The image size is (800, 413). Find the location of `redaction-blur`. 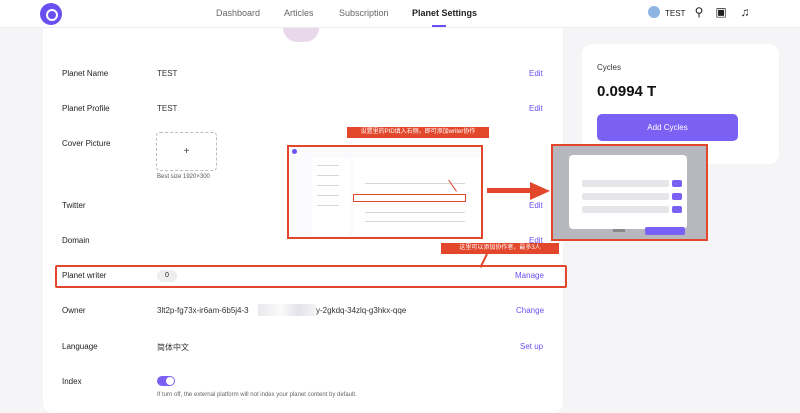

redaction-blur is located at coordinates (287, 310).